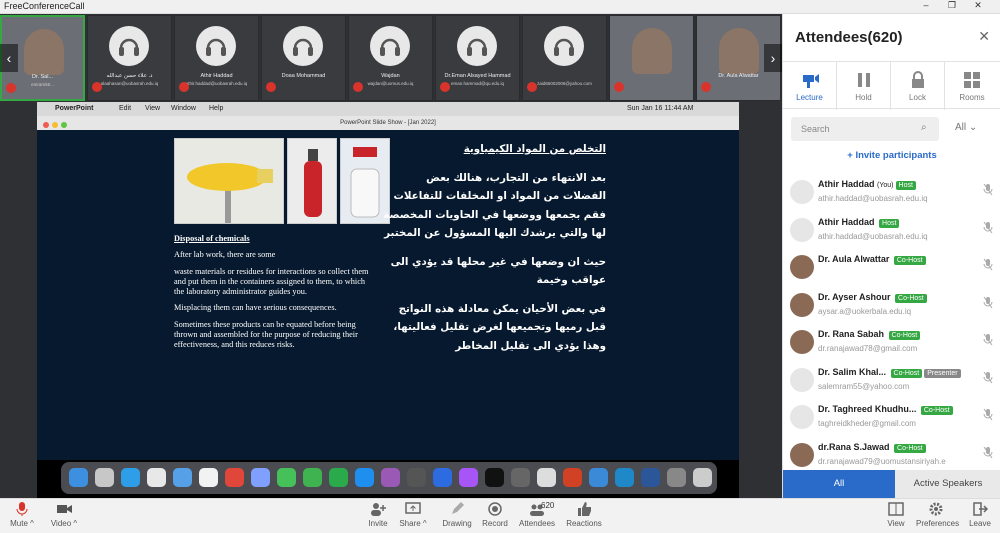 This screenshot has width=1000, height=533. I want to click on attendee-name-text: Dr. Rana Sabah, so click(851, 334).